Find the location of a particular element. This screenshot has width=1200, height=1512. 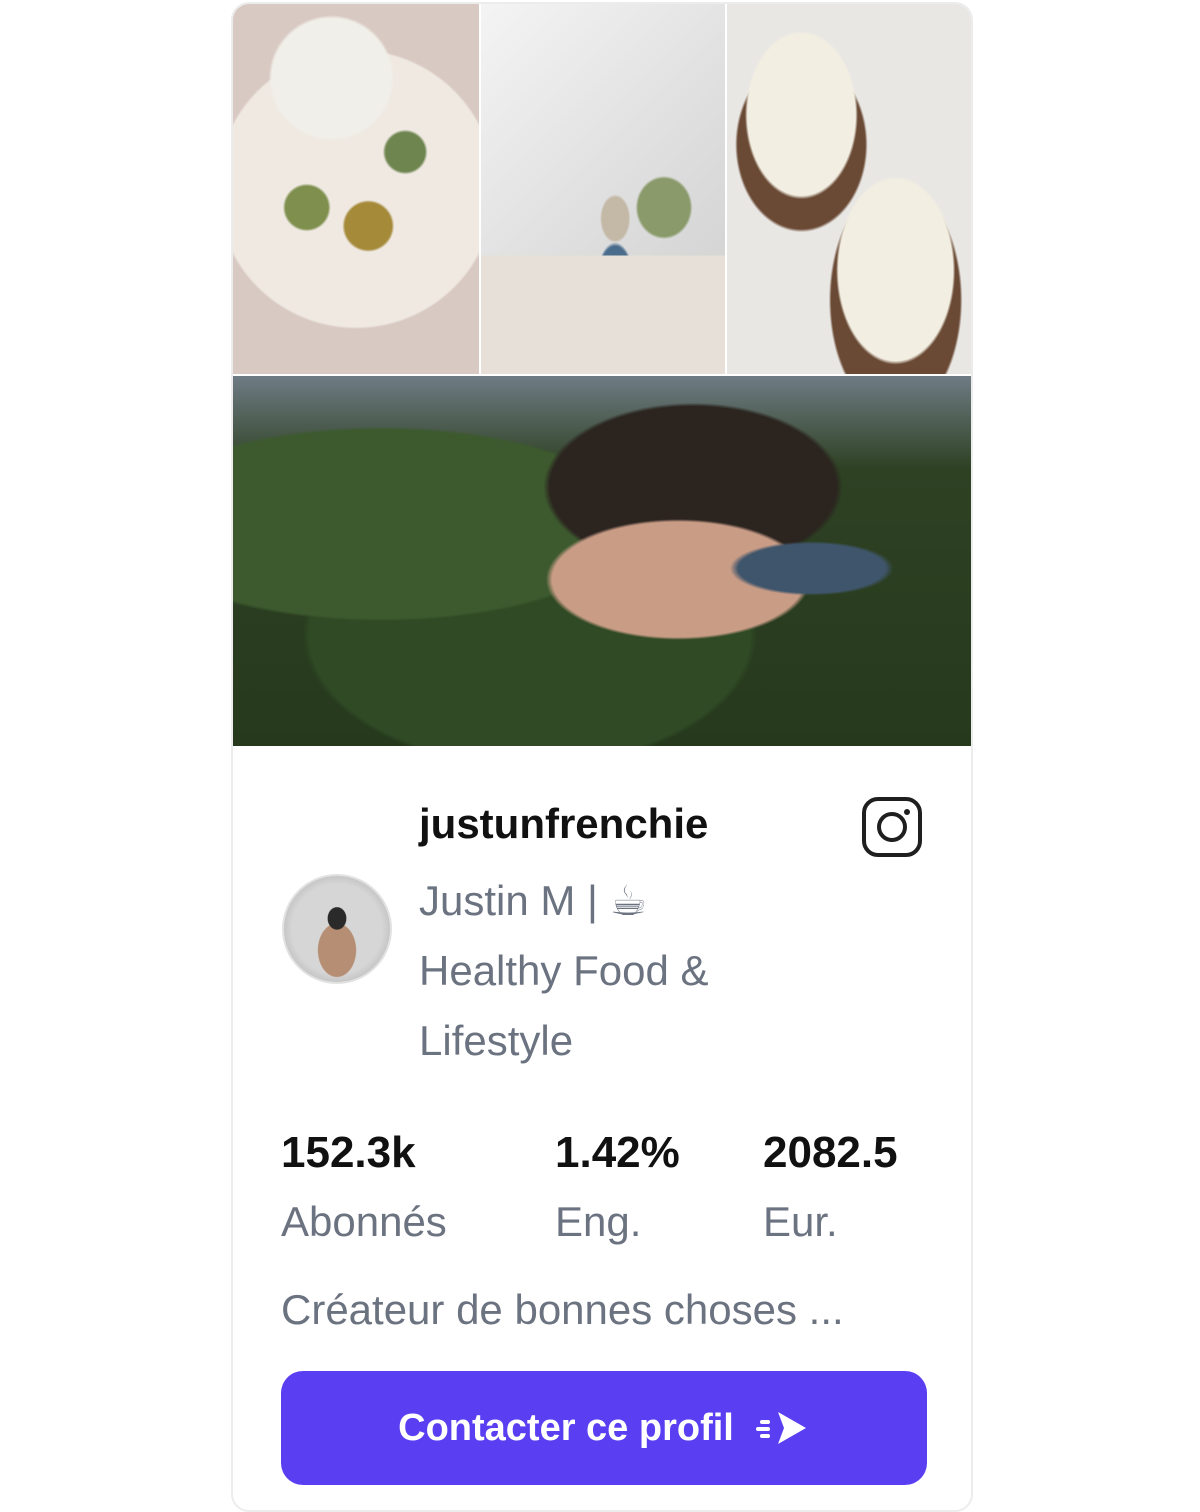

stat-followers: 152.3k Abonnés is located at coordinates (364, 1190).